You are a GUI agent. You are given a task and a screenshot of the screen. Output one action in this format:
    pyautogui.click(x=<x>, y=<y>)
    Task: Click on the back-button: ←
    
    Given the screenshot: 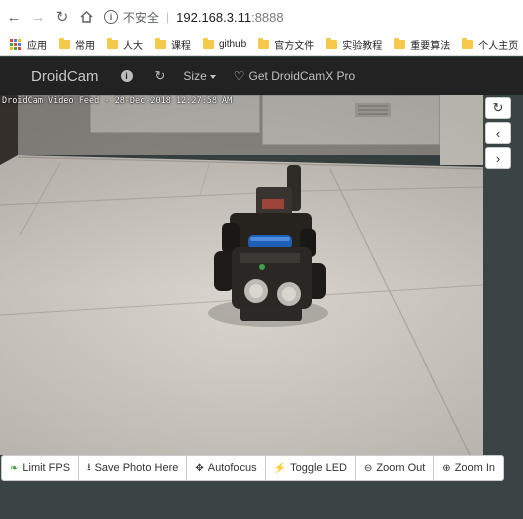 What is the action you would take?
    pyautogui.click(x=14, y=17)
    